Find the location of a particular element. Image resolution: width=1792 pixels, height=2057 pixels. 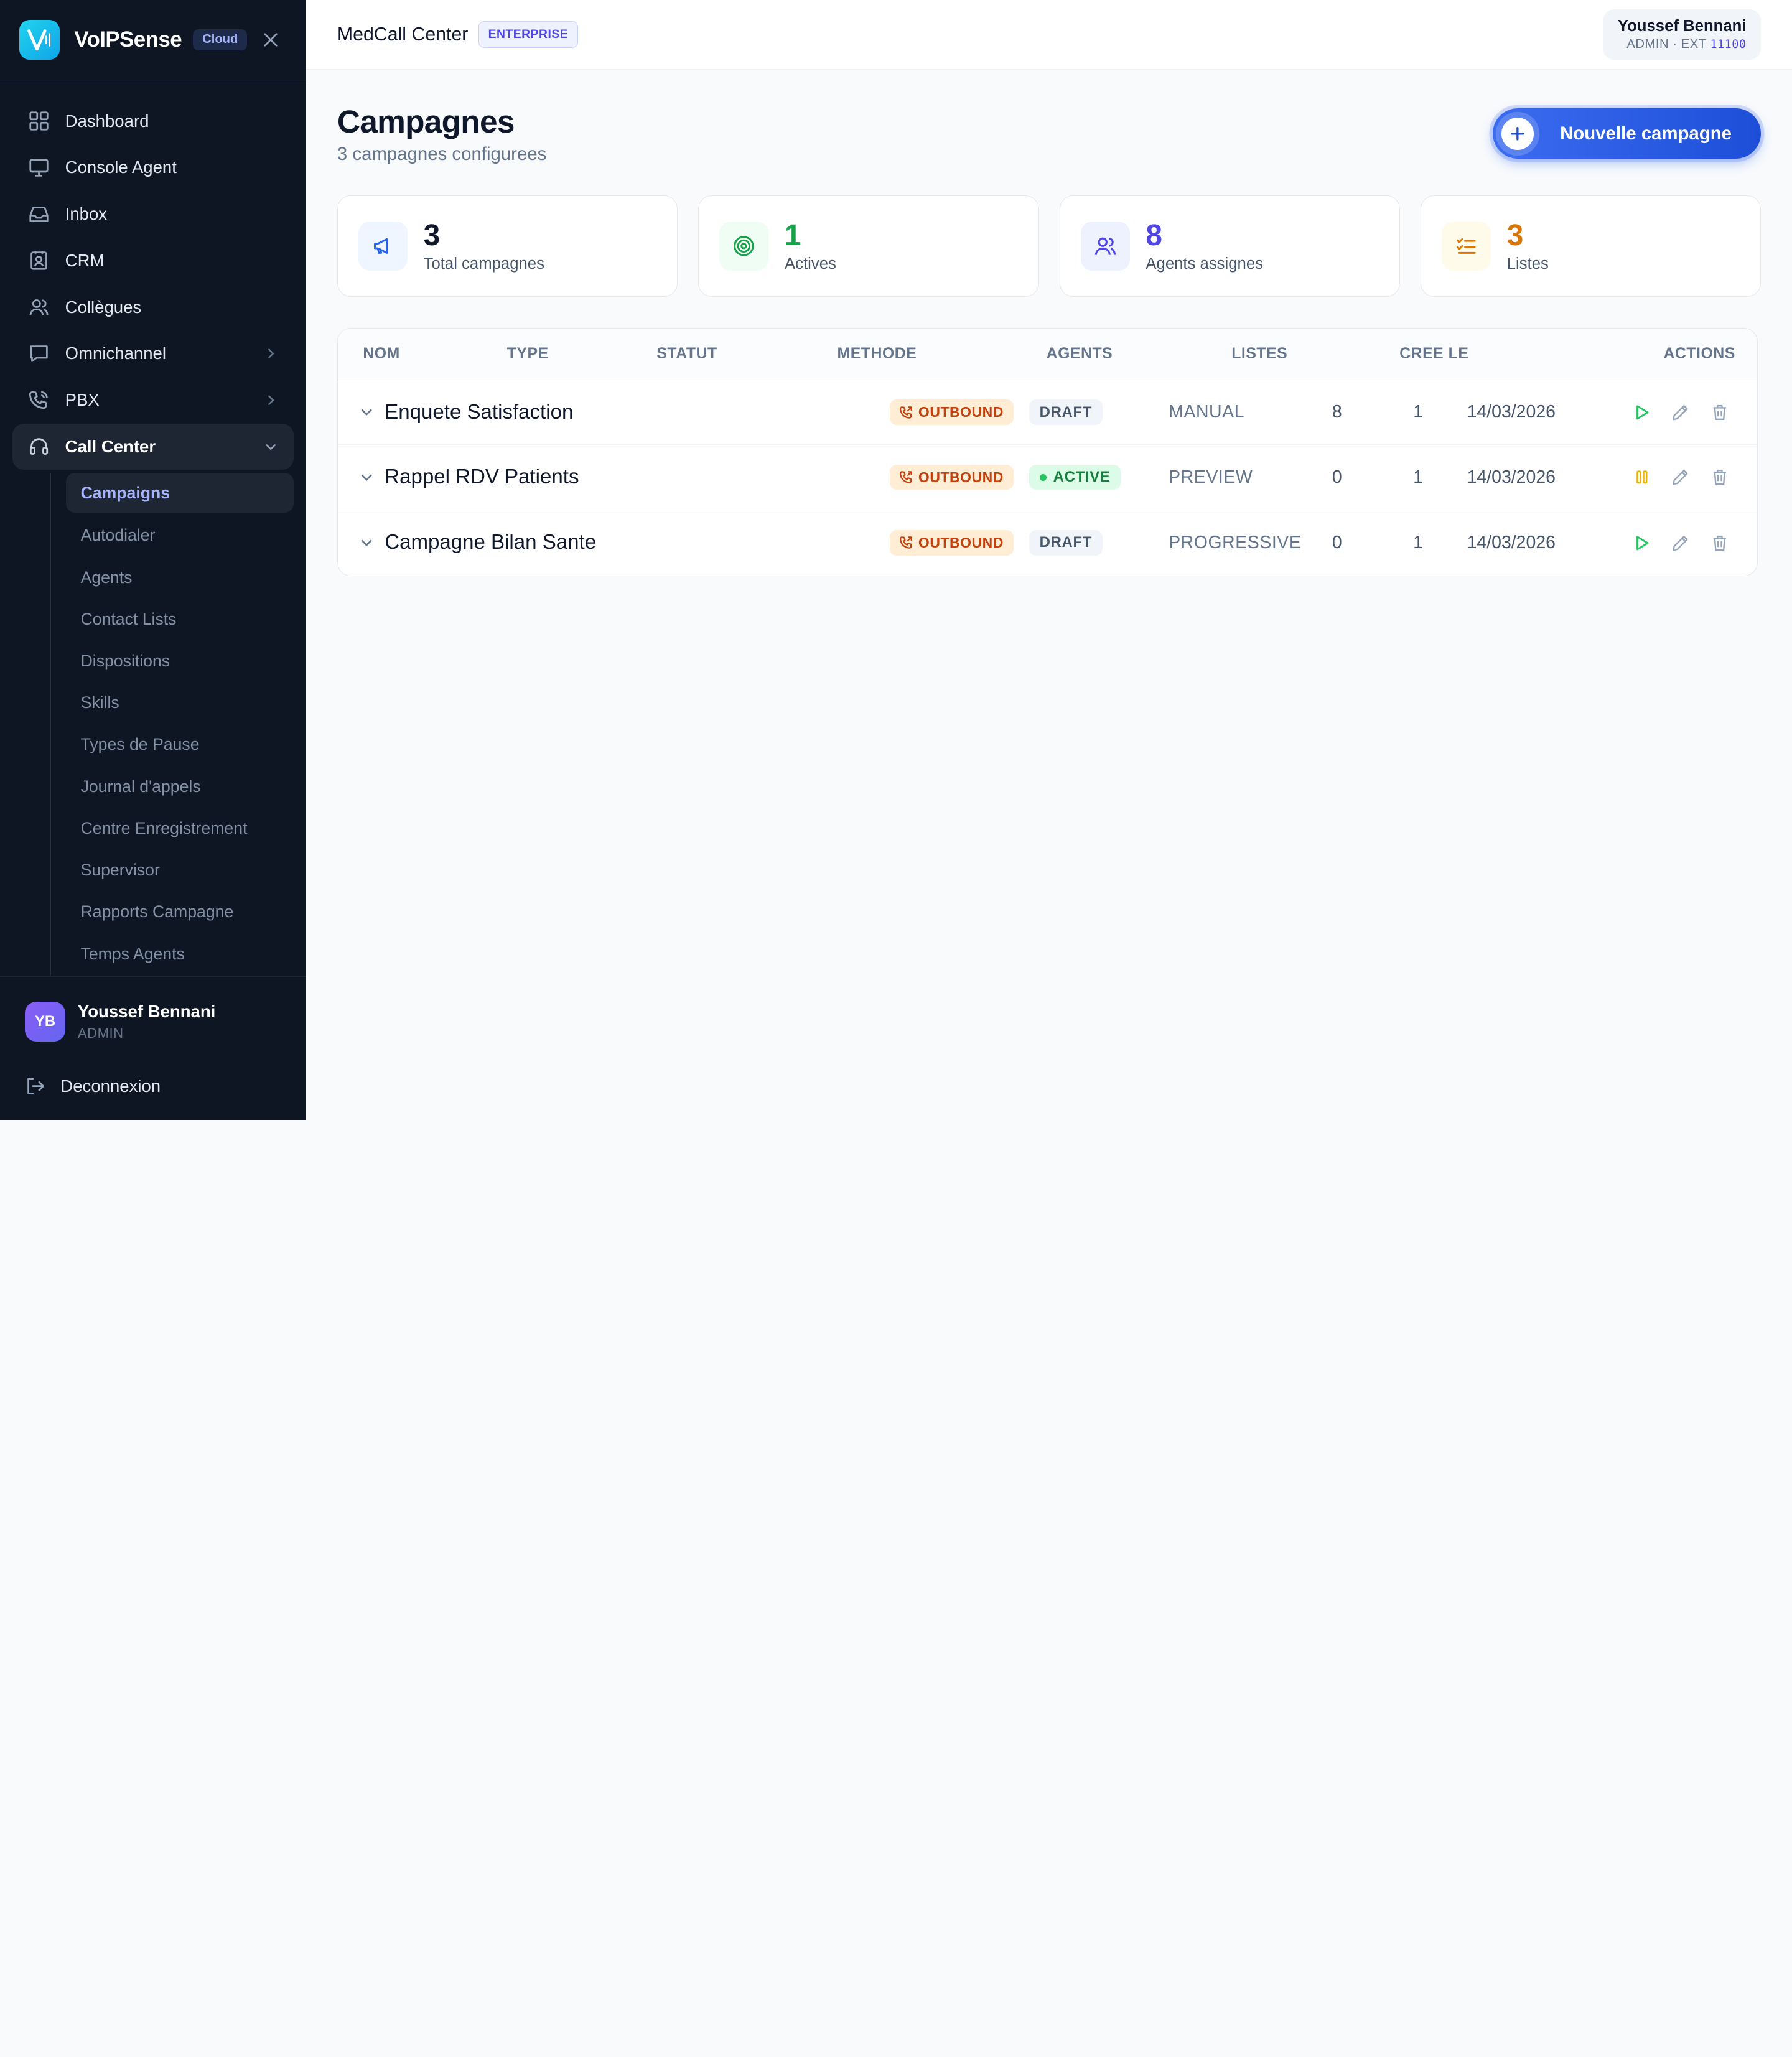

logout-icon is located at coordinates (35, 1086).